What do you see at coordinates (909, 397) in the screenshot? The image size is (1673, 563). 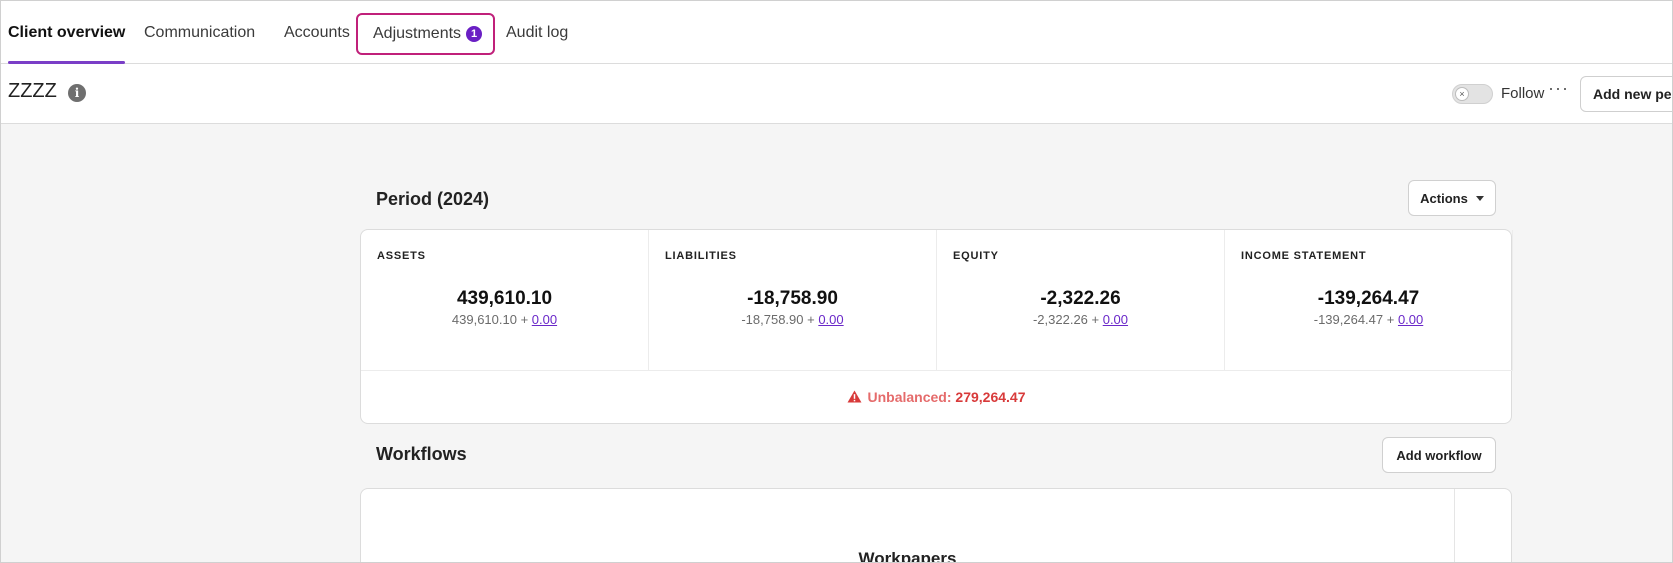 I see `unbalanced-label: Unbalanced:` at bounding box center [909, 397].